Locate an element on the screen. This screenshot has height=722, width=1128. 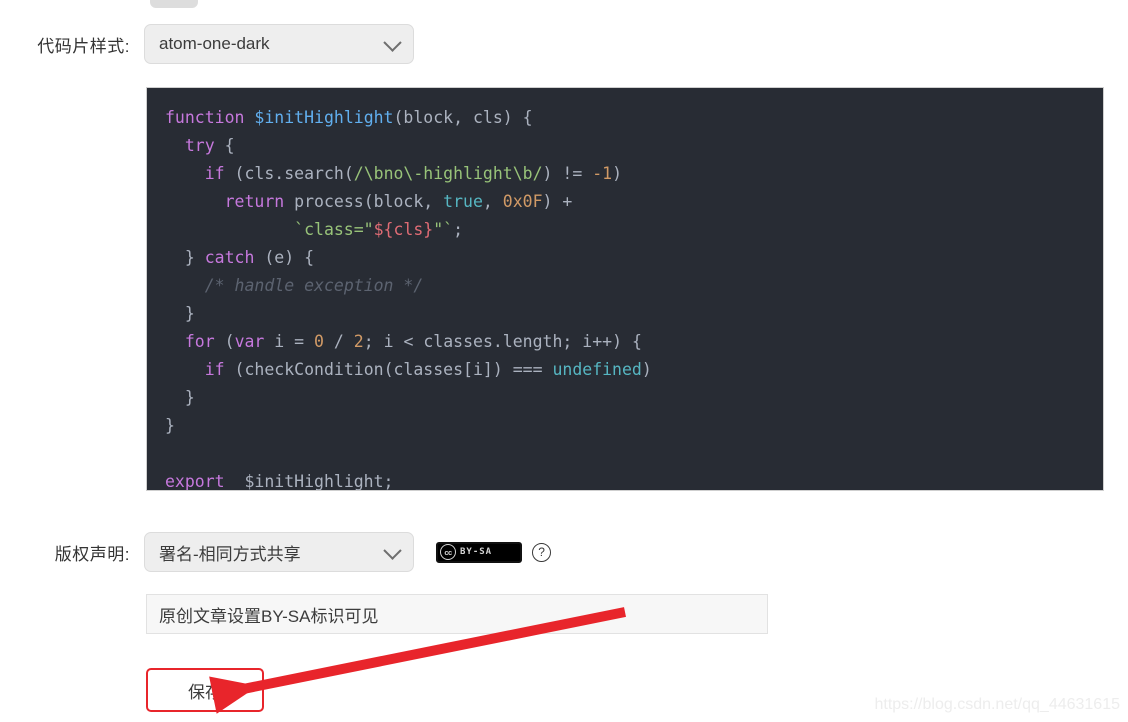
code-token: ( is located at coordinates (224, 341).